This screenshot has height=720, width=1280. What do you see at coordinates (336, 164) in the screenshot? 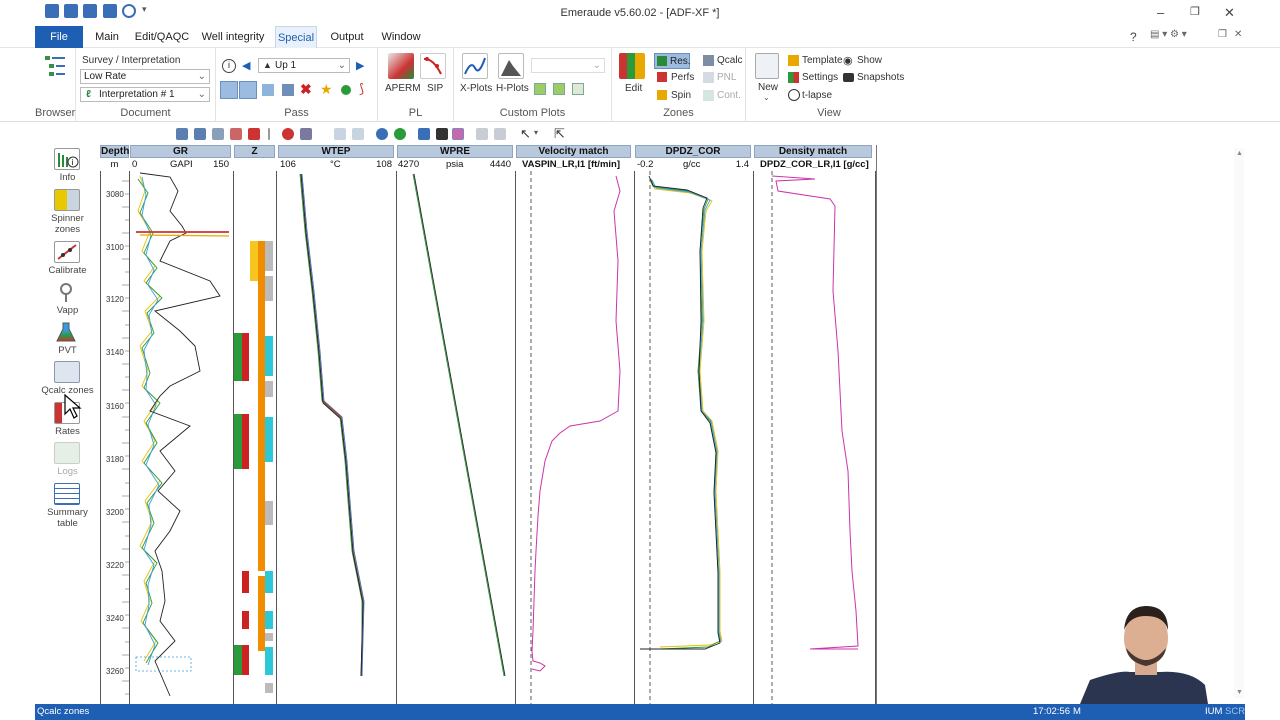
I see `wtep-scale: 106 °C 108` at bounding box center [336, 164].